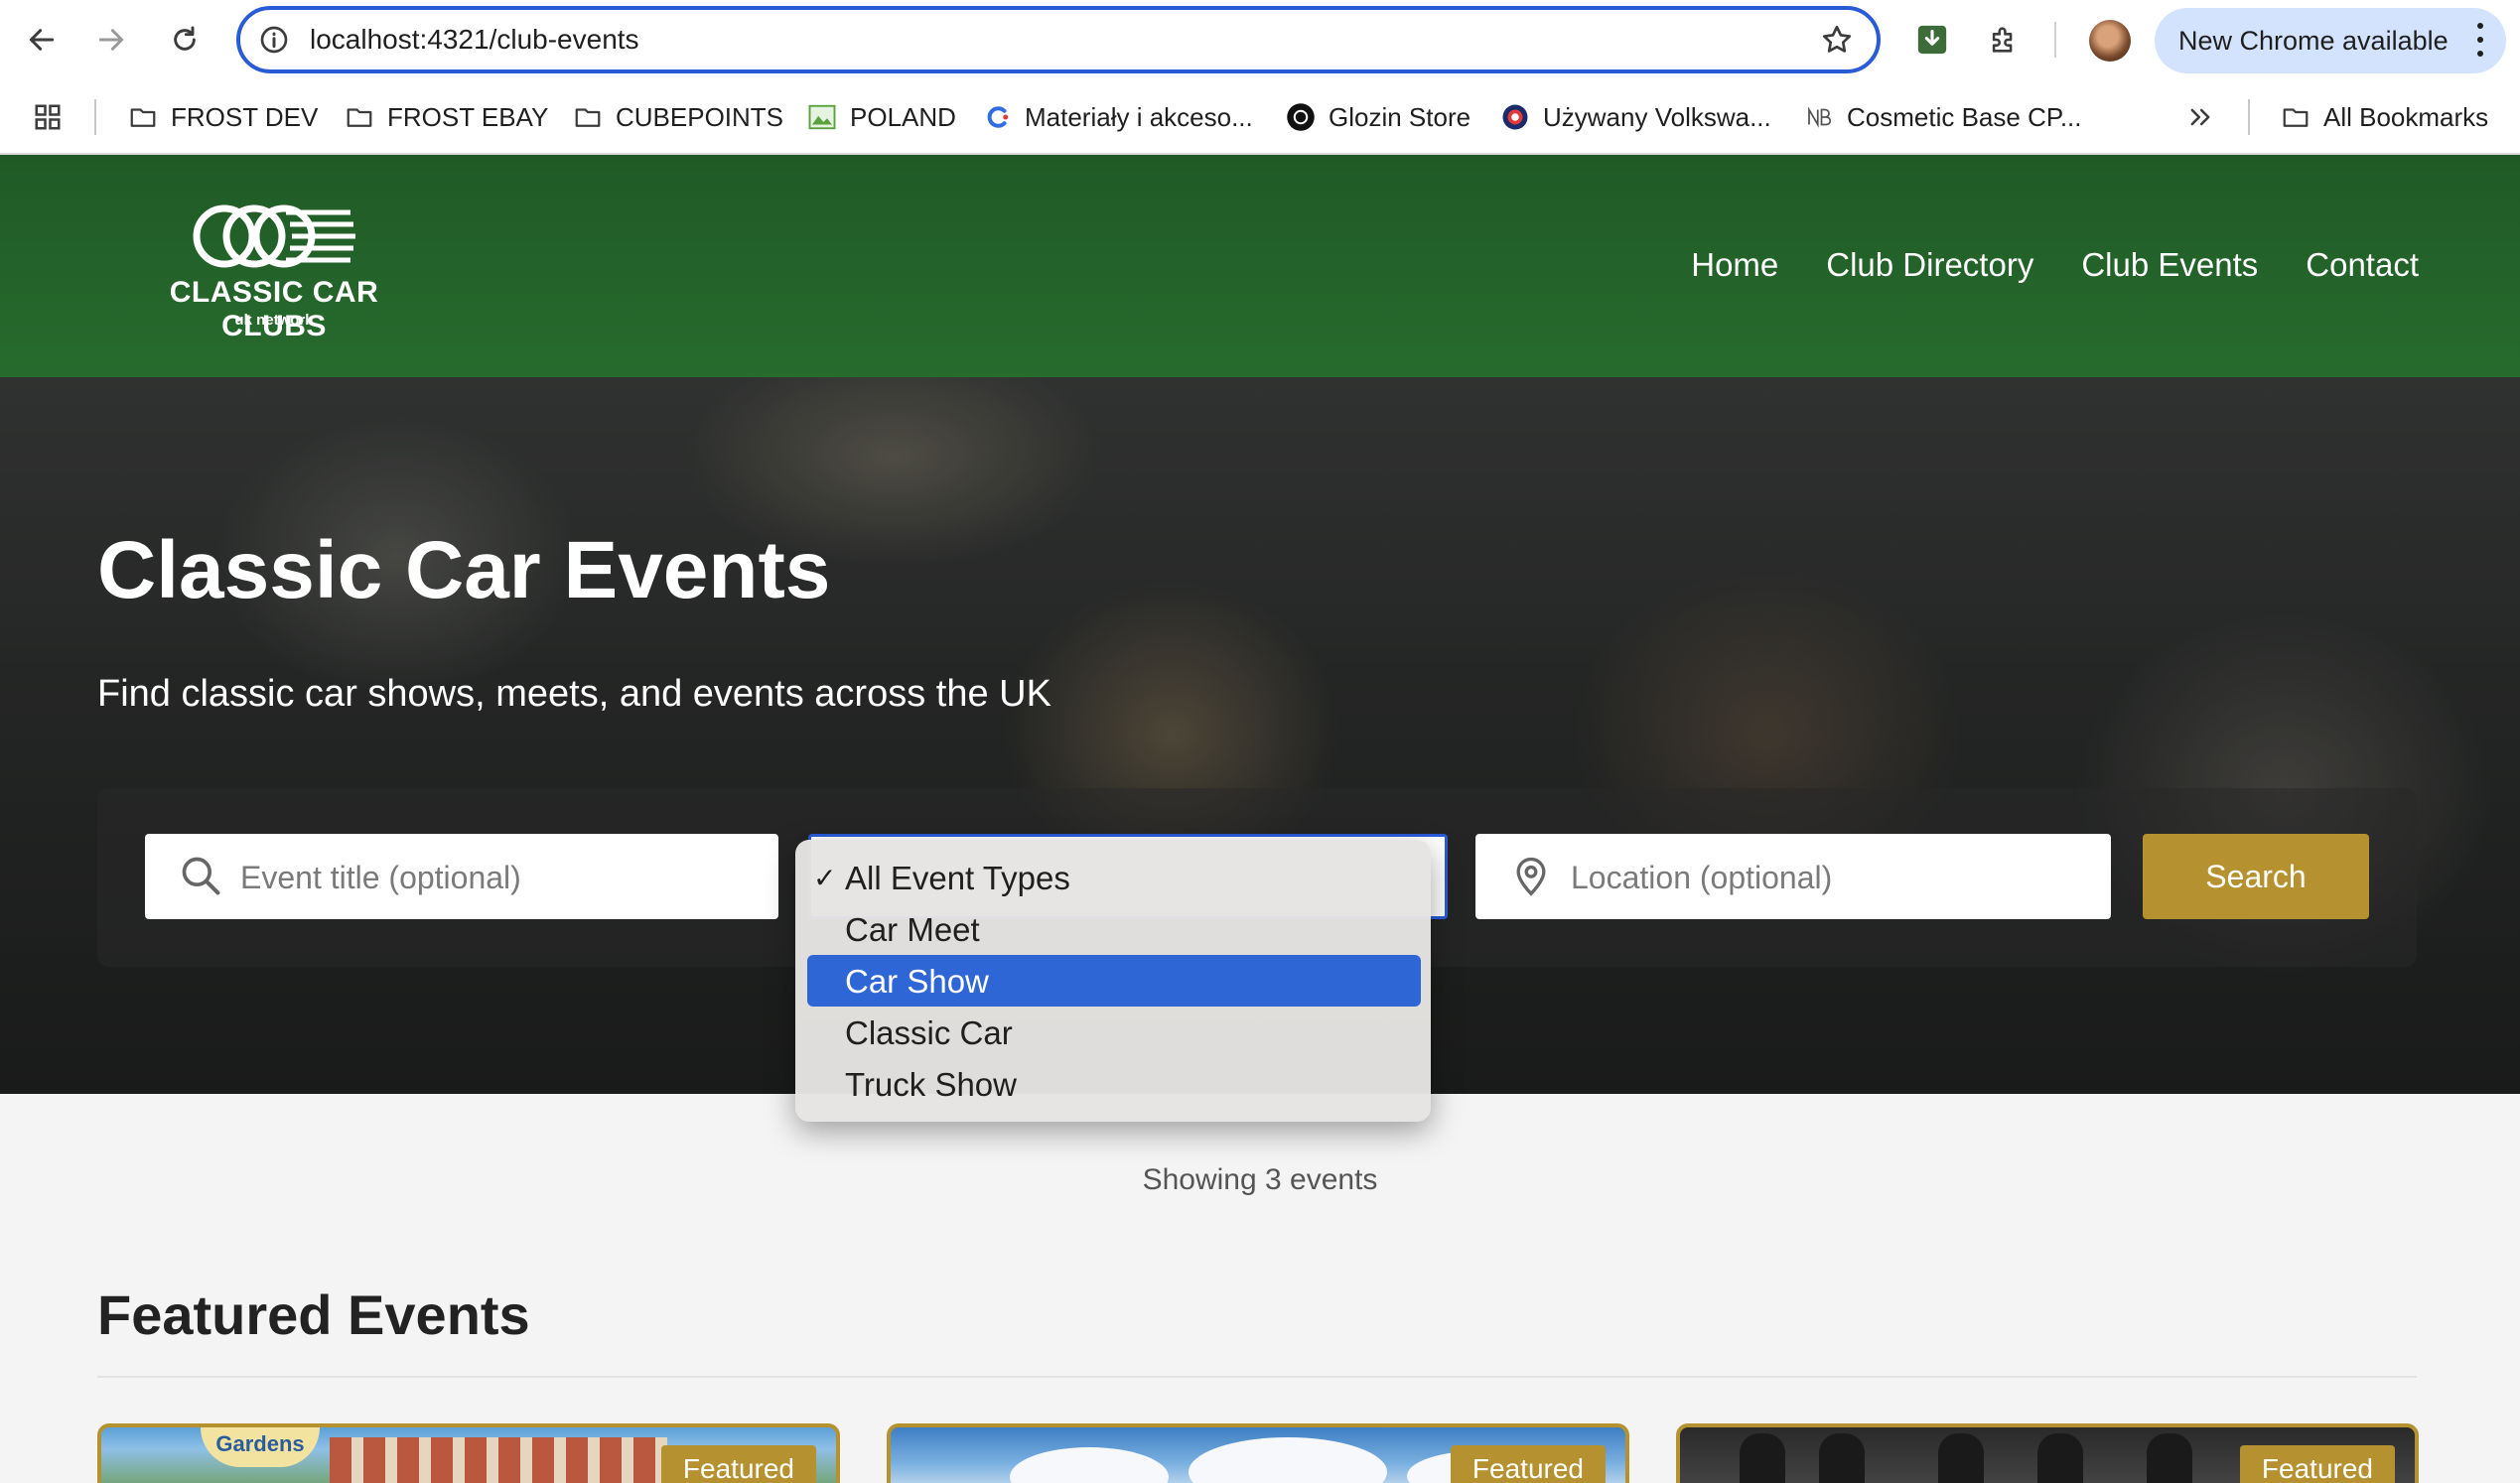  I want to click on logo-subtitle: uk network, so click(274, 320).